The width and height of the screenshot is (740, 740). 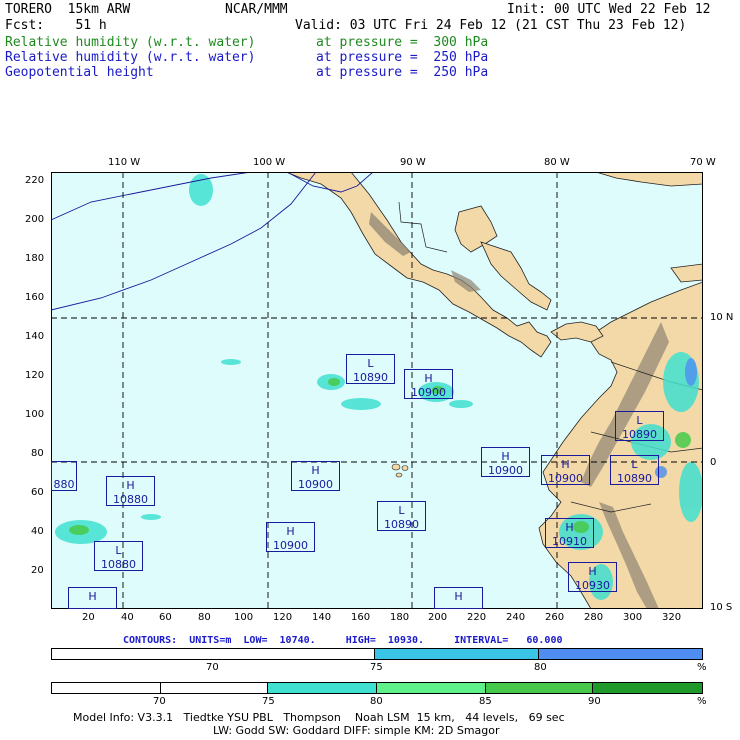 What do you see at coordinates (361, 617) in the screenshot?
I see `x-tick-label: 160` at bounding box center [361, 617].